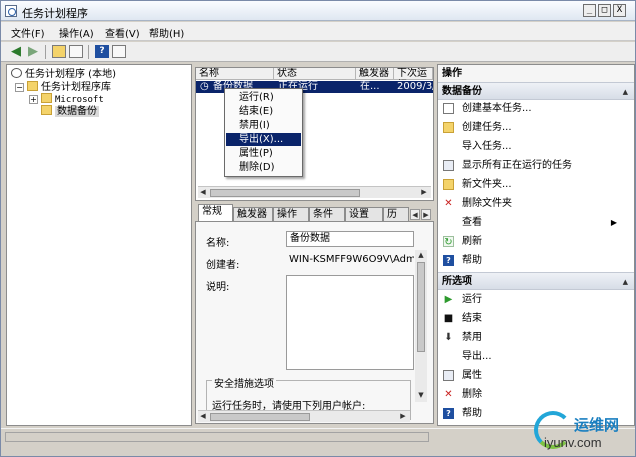  Describe the element at coordinates (285, 193) in the screenshot. I see `scroll-thumb` at that location.